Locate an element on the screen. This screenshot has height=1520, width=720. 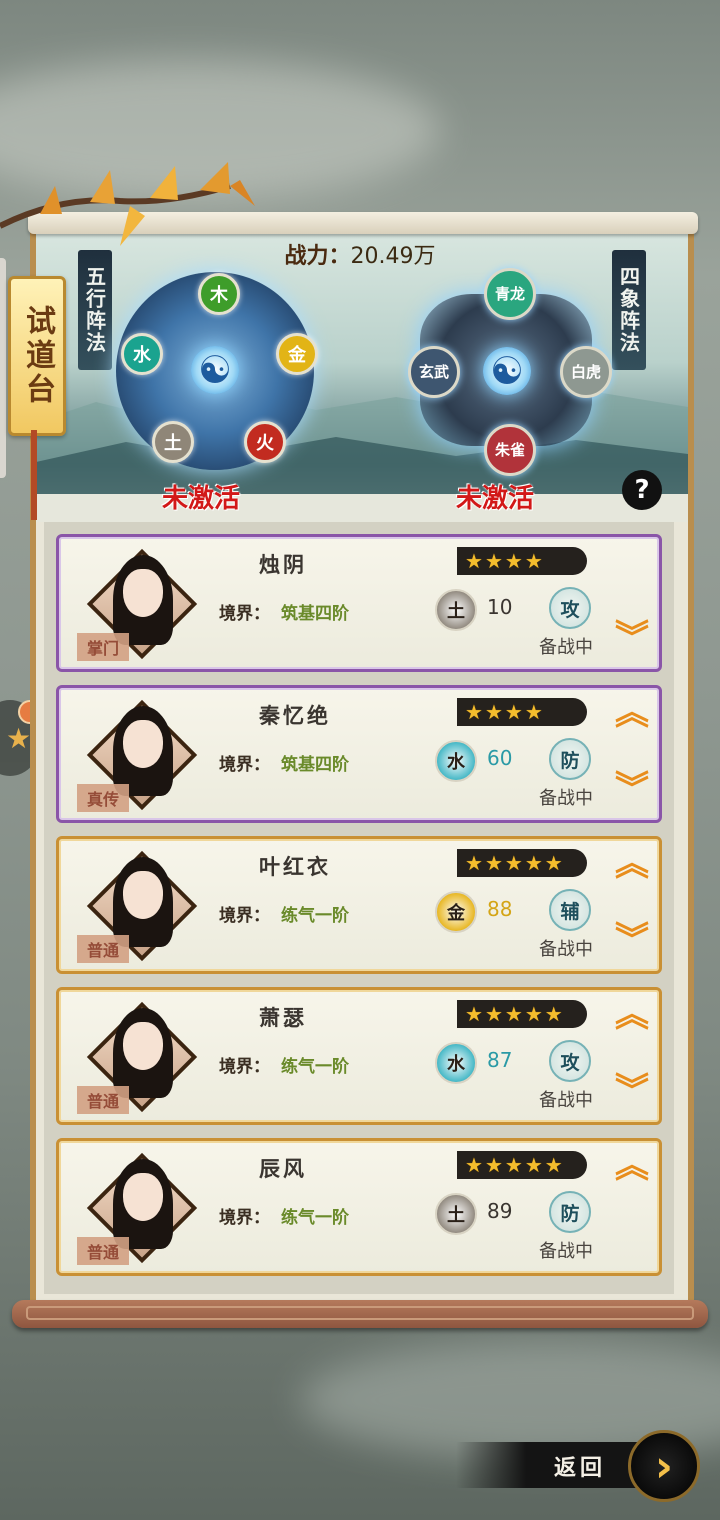
tassel-decoration is located at coordinates (34, 475).